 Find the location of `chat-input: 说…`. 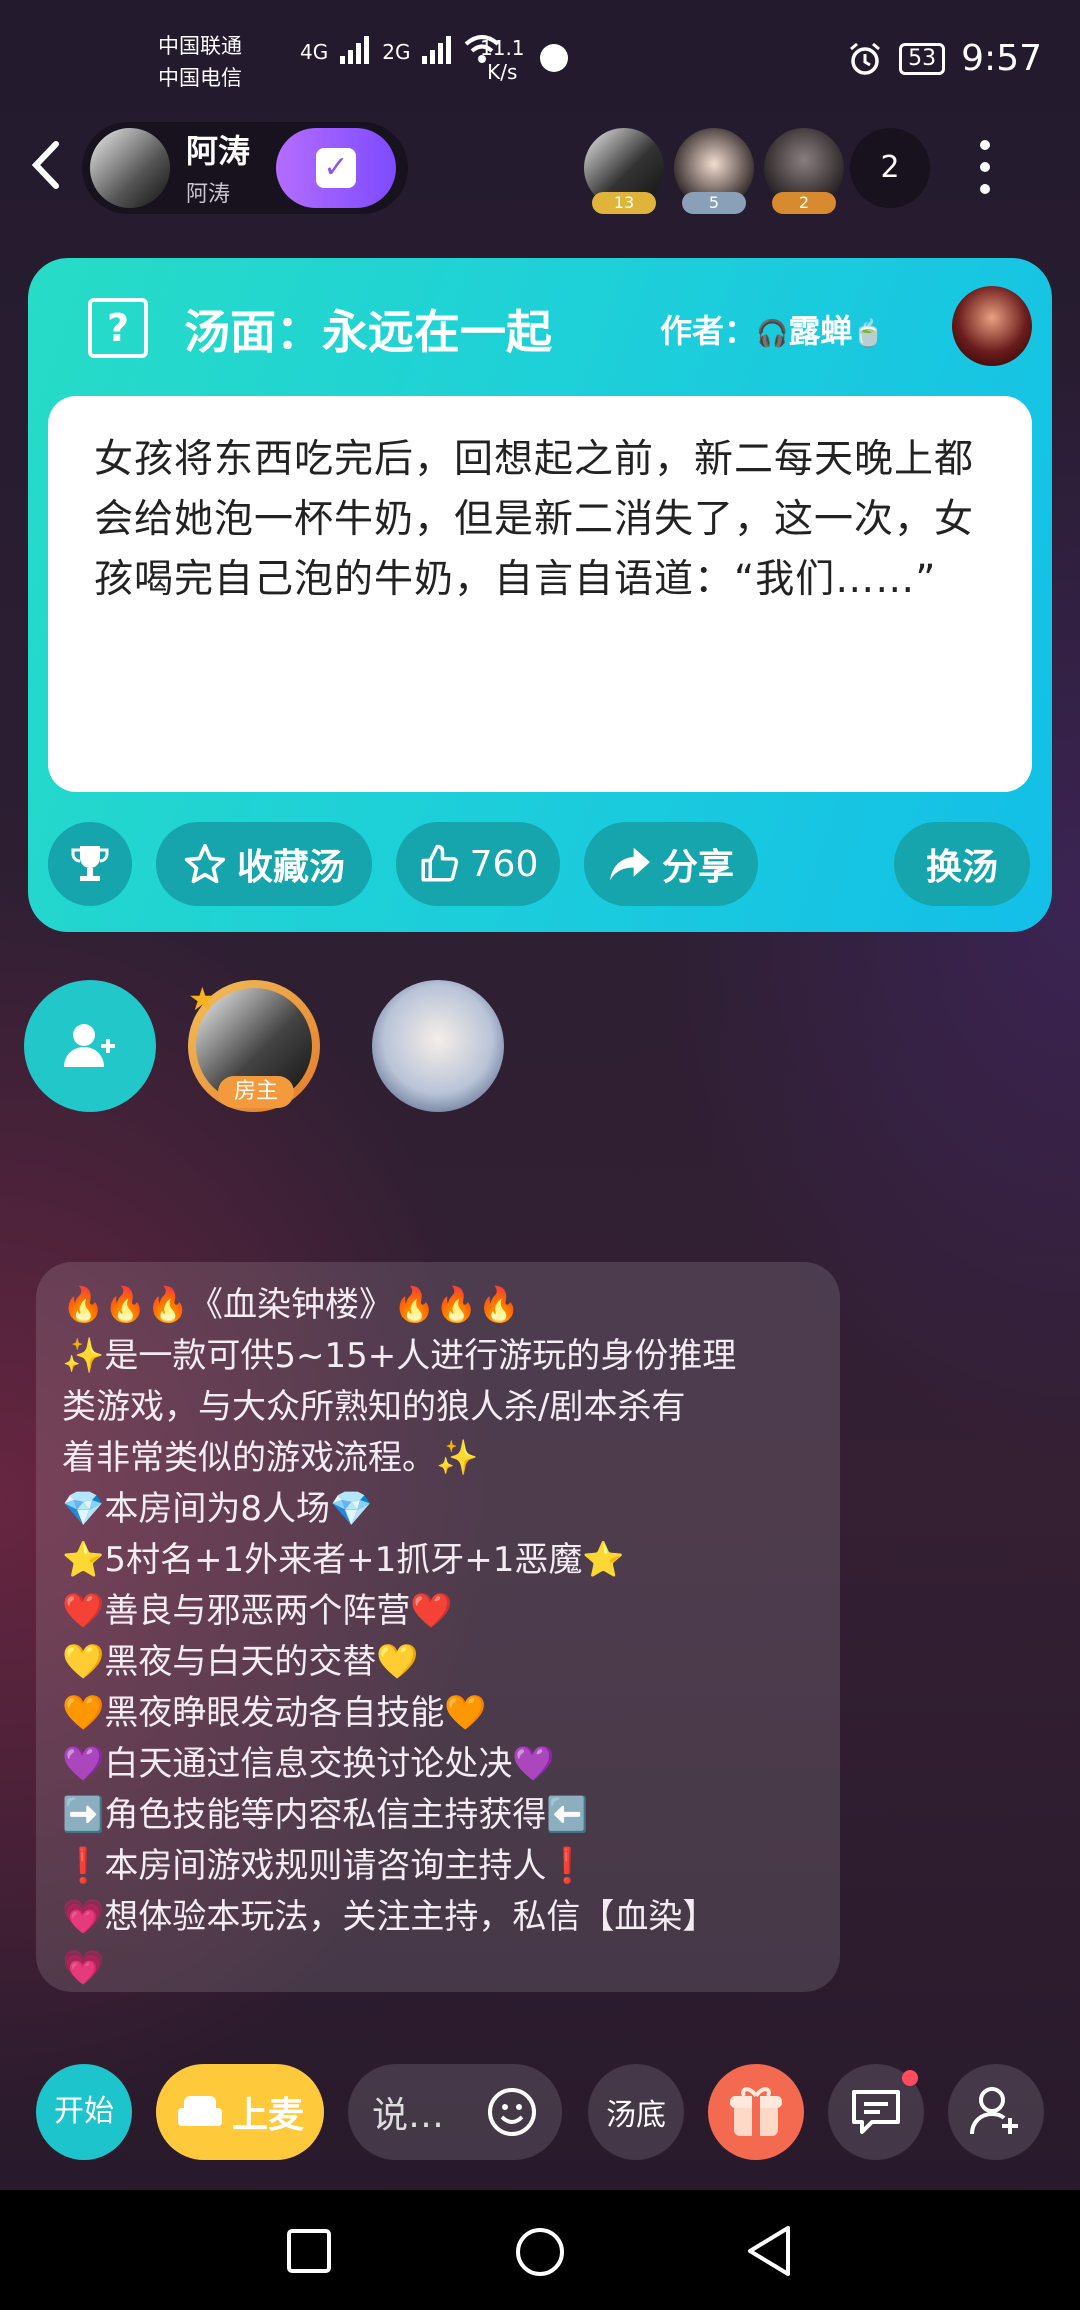

chat-input: 说… is located at coordinates (455, 2112).